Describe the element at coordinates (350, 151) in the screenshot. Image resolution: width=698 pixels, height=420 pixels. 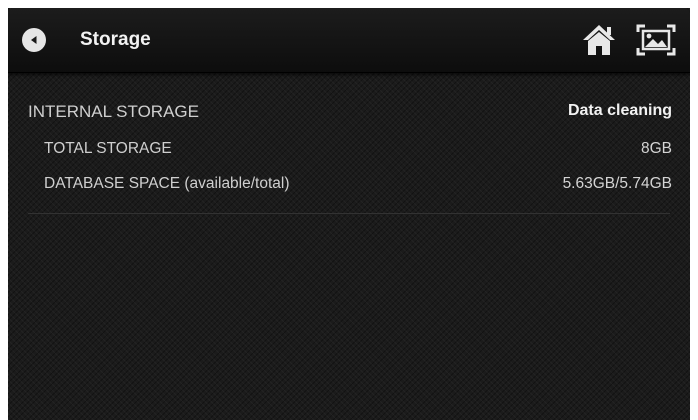
I see `total-storage-row: TOTAL STORAGE 8GB` at that location.